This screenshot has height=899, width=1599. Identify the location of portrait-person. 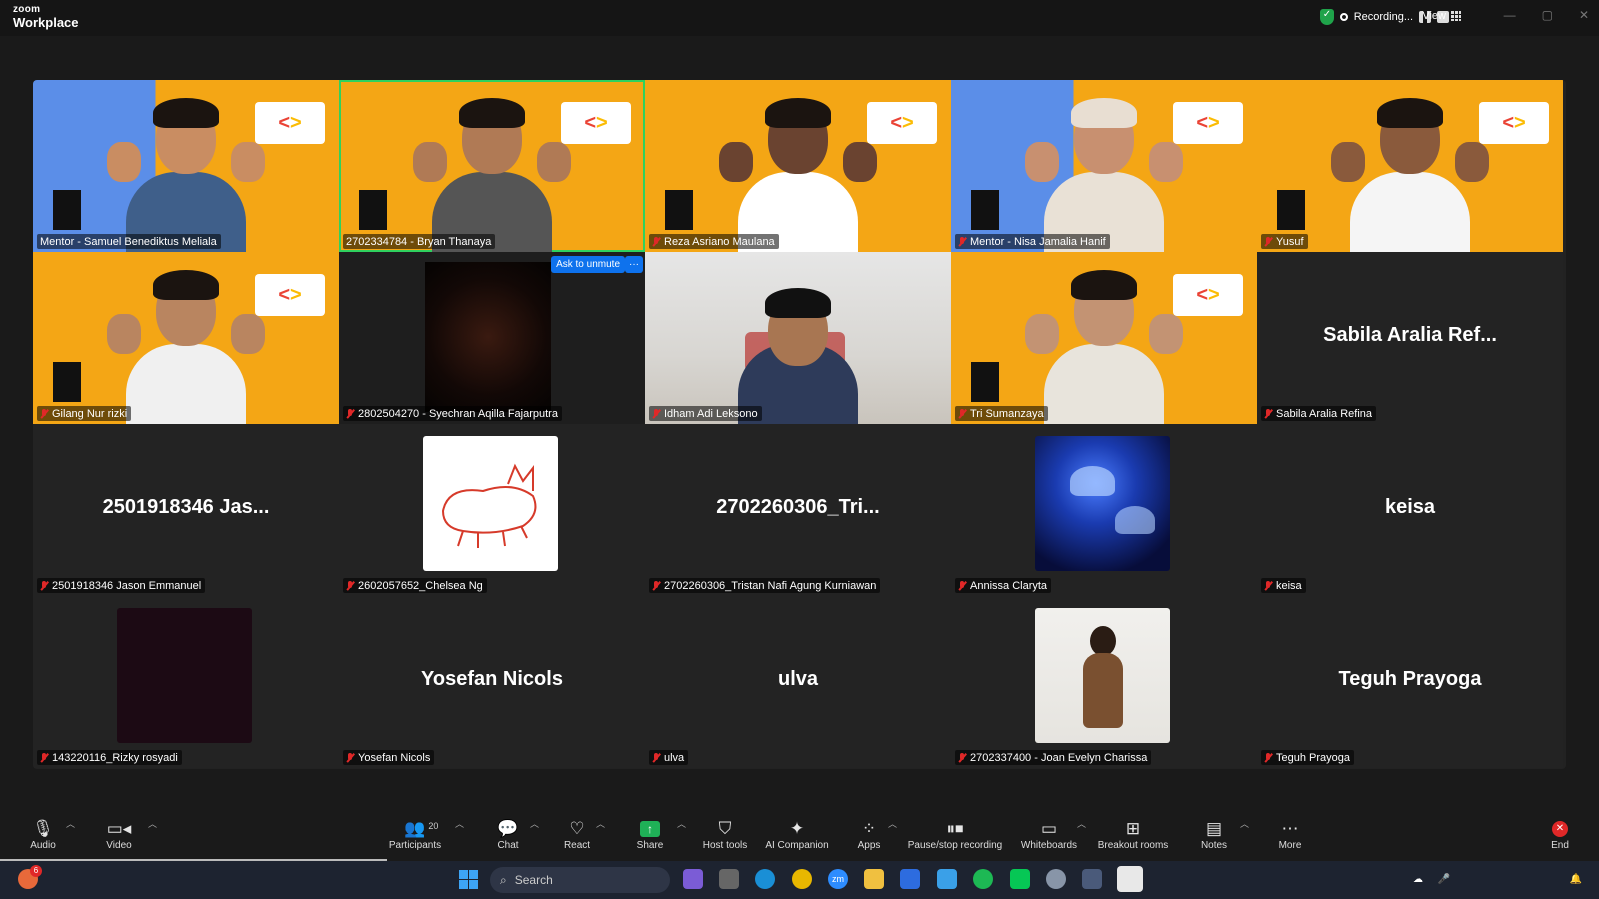
(1103, 641).